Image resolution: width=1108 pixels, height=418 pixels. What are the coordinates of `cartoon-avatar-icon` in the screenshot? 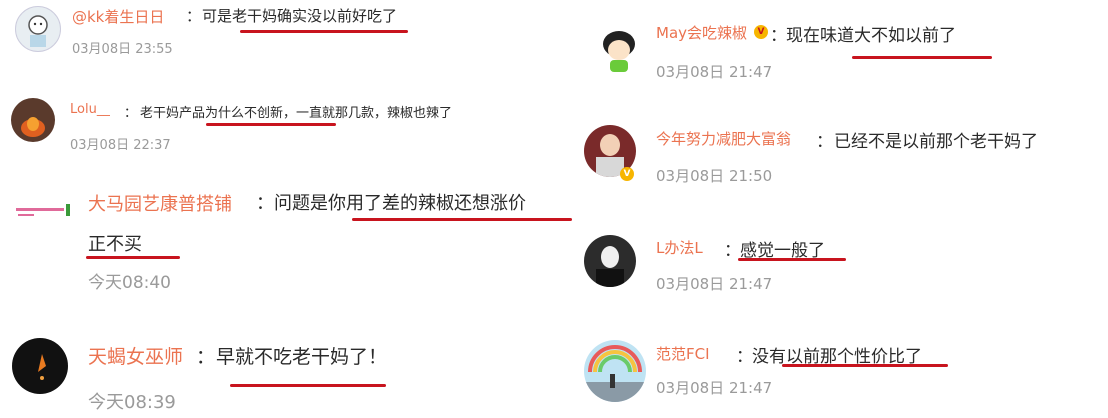 It's located at (38, 29).